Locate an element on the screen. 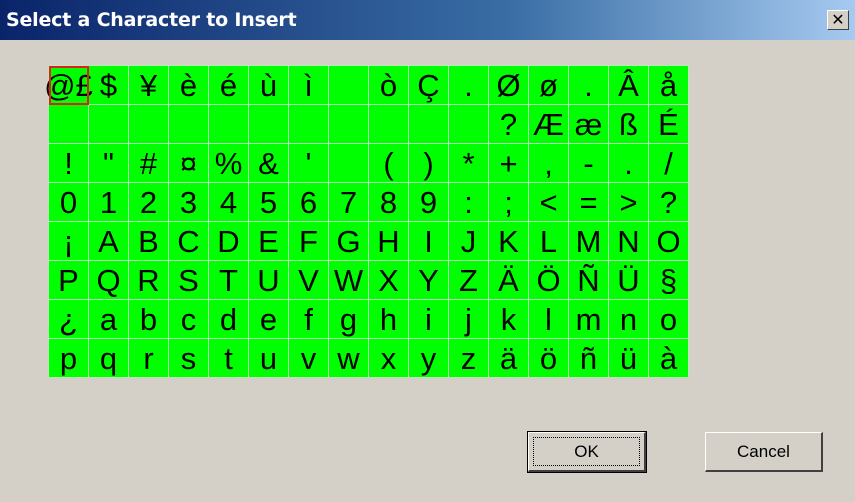 This screenshot has width=855, height=502. character-cell: Ö is located at coordinates (549, 280).